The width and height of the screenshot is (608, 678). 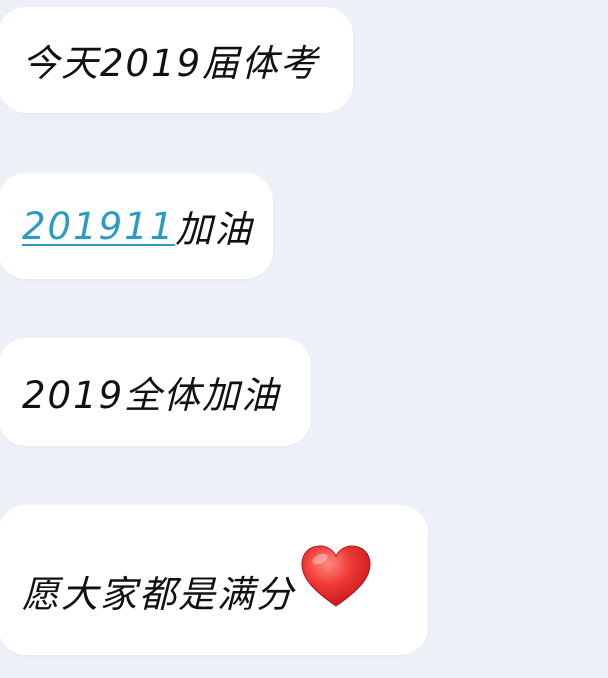 I want to click on message-bubble-1: 今天2019届体考, so click(x=176, y=60).